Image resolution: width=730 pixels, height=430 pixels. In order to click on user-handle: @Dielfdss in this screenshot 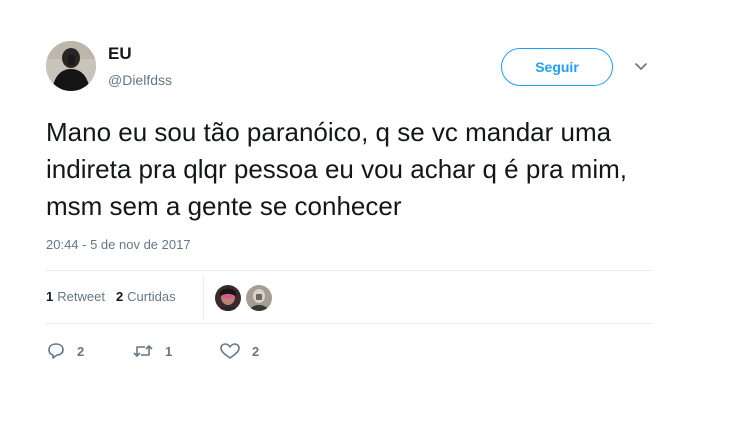, I will do `click(140, 80)`.